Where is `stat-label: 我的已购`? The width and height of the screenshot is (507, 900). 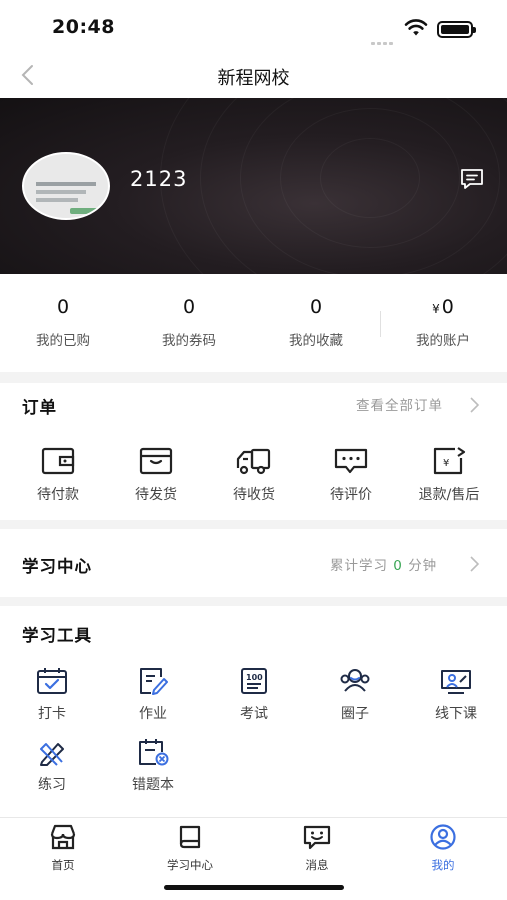
stat-label: 我的已购 is located at coordinates (63, 341).